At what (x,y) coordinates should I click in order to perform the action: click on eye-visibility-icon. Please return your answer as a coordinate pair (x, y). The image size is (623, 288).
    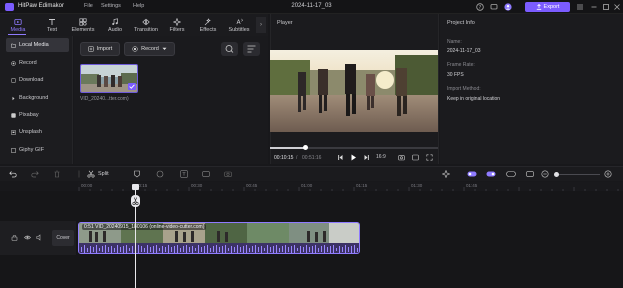
    Looking at the image, I should click on (27, 237).